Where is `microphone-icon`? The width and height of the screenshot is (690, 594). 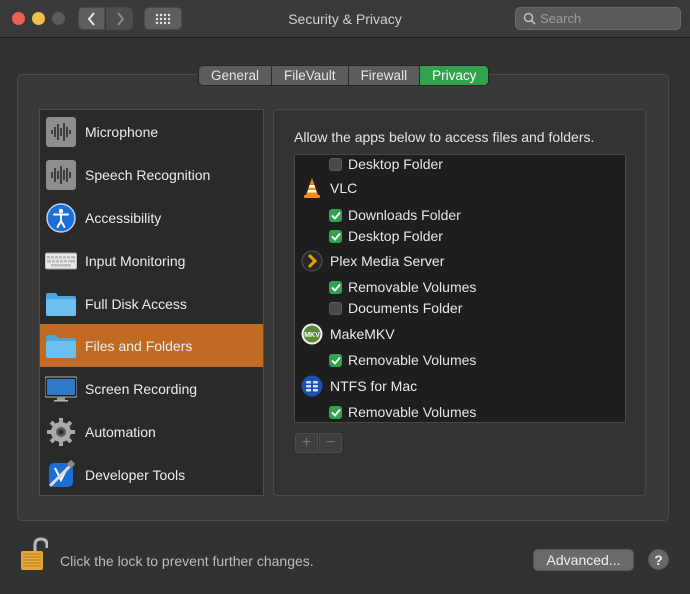 microphone-icon is located at coordinates (61, 132).